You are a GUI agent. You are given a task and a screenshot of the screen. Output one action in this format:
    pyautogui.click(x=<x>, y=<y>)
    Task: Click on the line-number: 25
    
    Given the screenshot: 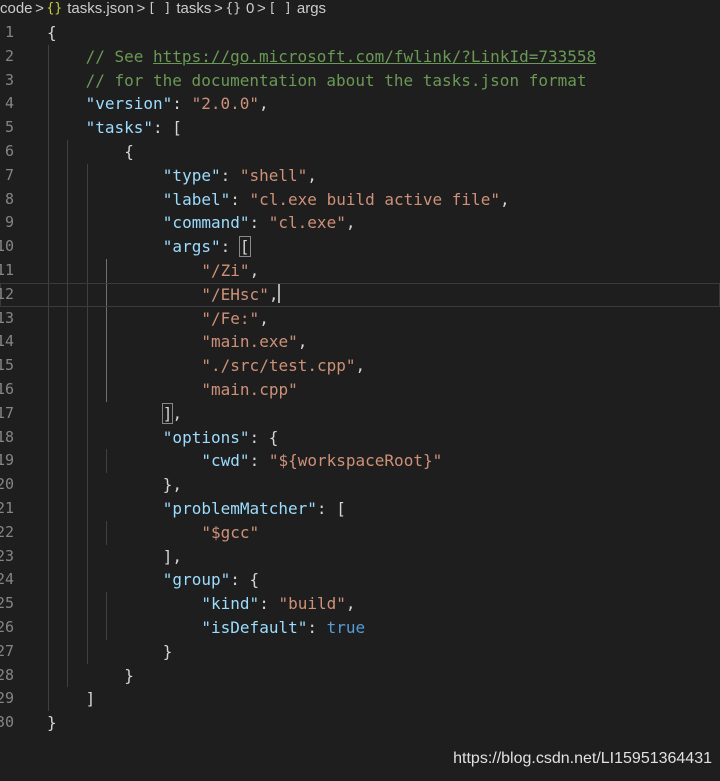 What is the action you would take?
    pyautogui.click(x=7, y=603)
    